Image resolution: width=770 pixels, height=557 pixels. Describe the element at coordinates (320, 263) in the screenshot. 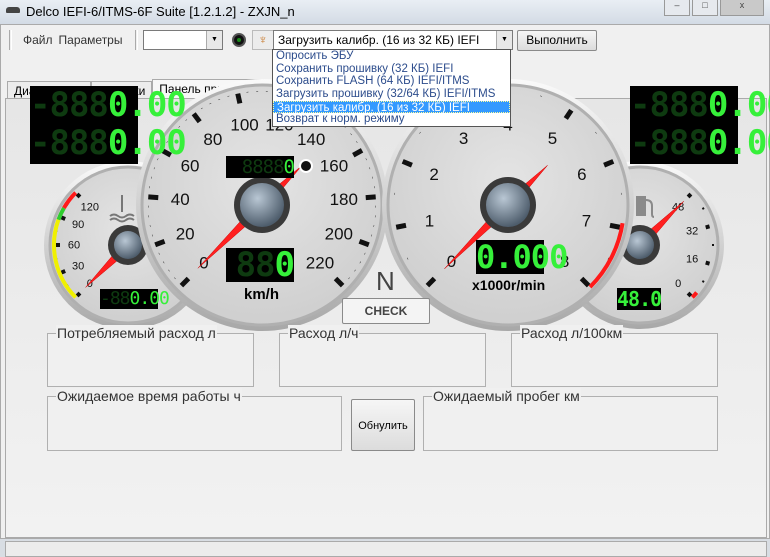

I see `tick-label: 220` at that location.